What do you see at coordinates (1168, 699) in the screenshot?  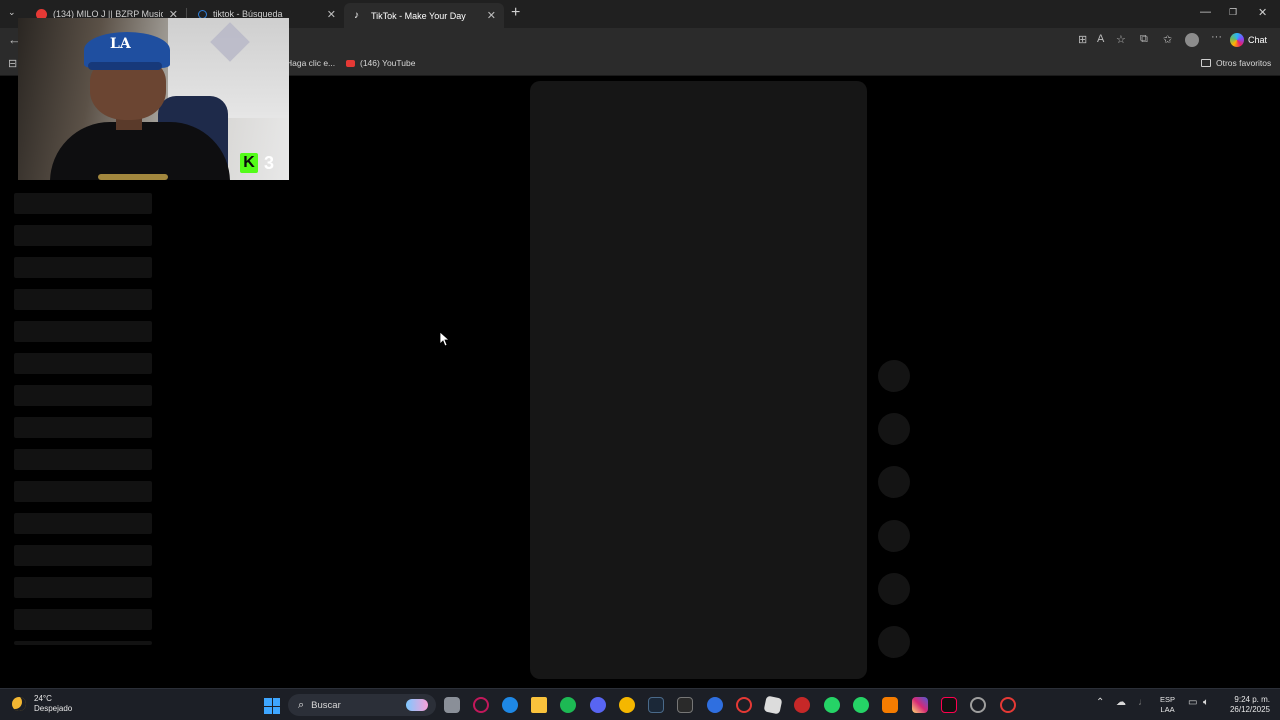 I see `language-code: ESP` at bounding box center [1168, 699].